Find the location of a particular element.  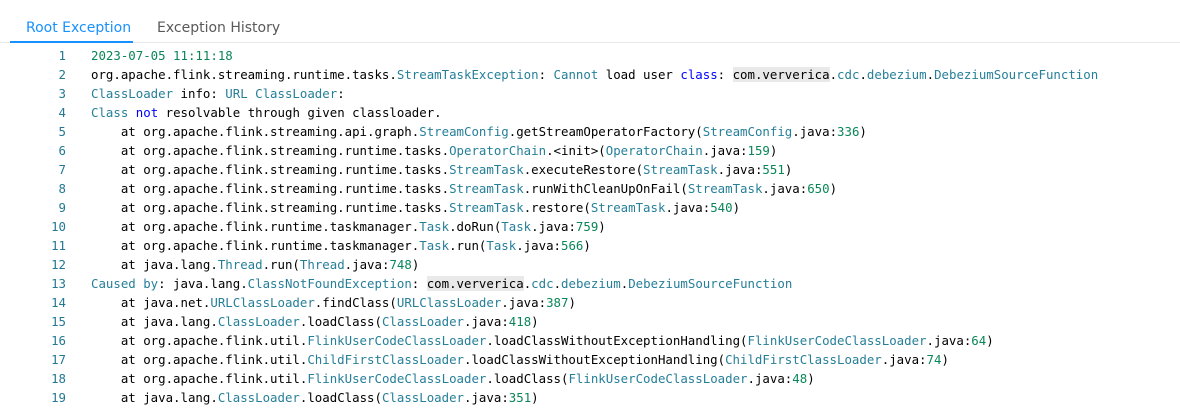

code-line: 3 ClassLoader info: URL ClassLoader: is located at coordinates (590, 93).